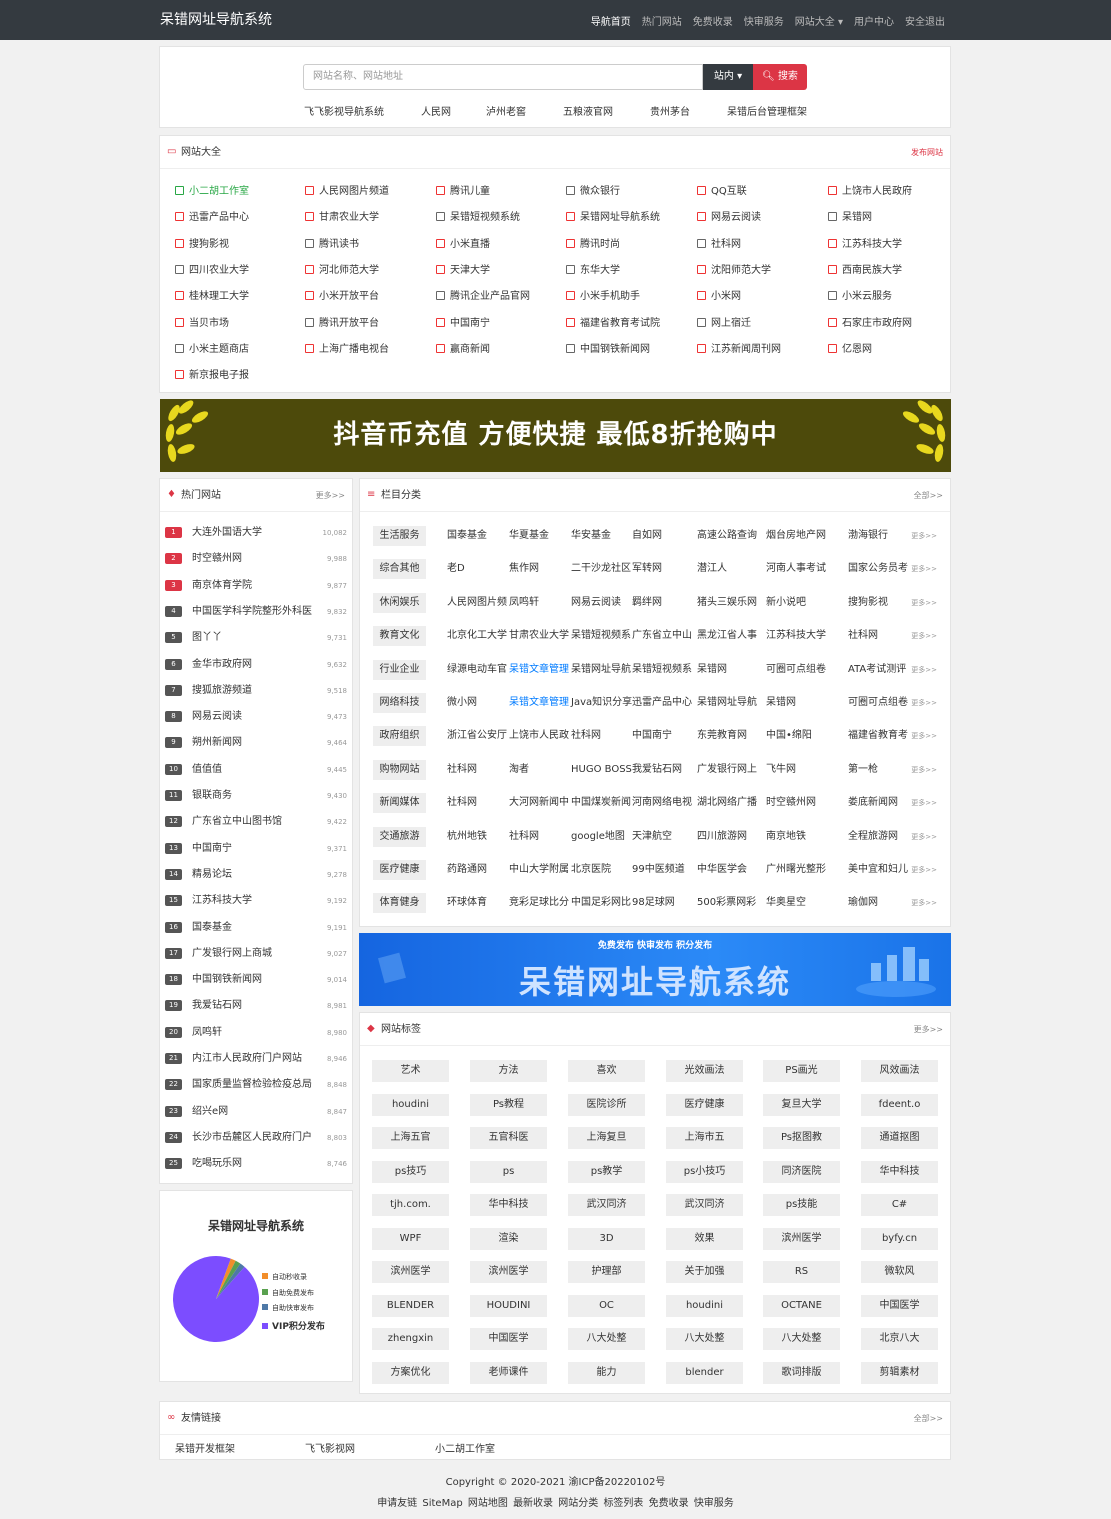  What do you see at coordinates (726, 903) in the screenshot?
I see `category-site-link: 500彩票网彩` at bounding box center [726, 903].